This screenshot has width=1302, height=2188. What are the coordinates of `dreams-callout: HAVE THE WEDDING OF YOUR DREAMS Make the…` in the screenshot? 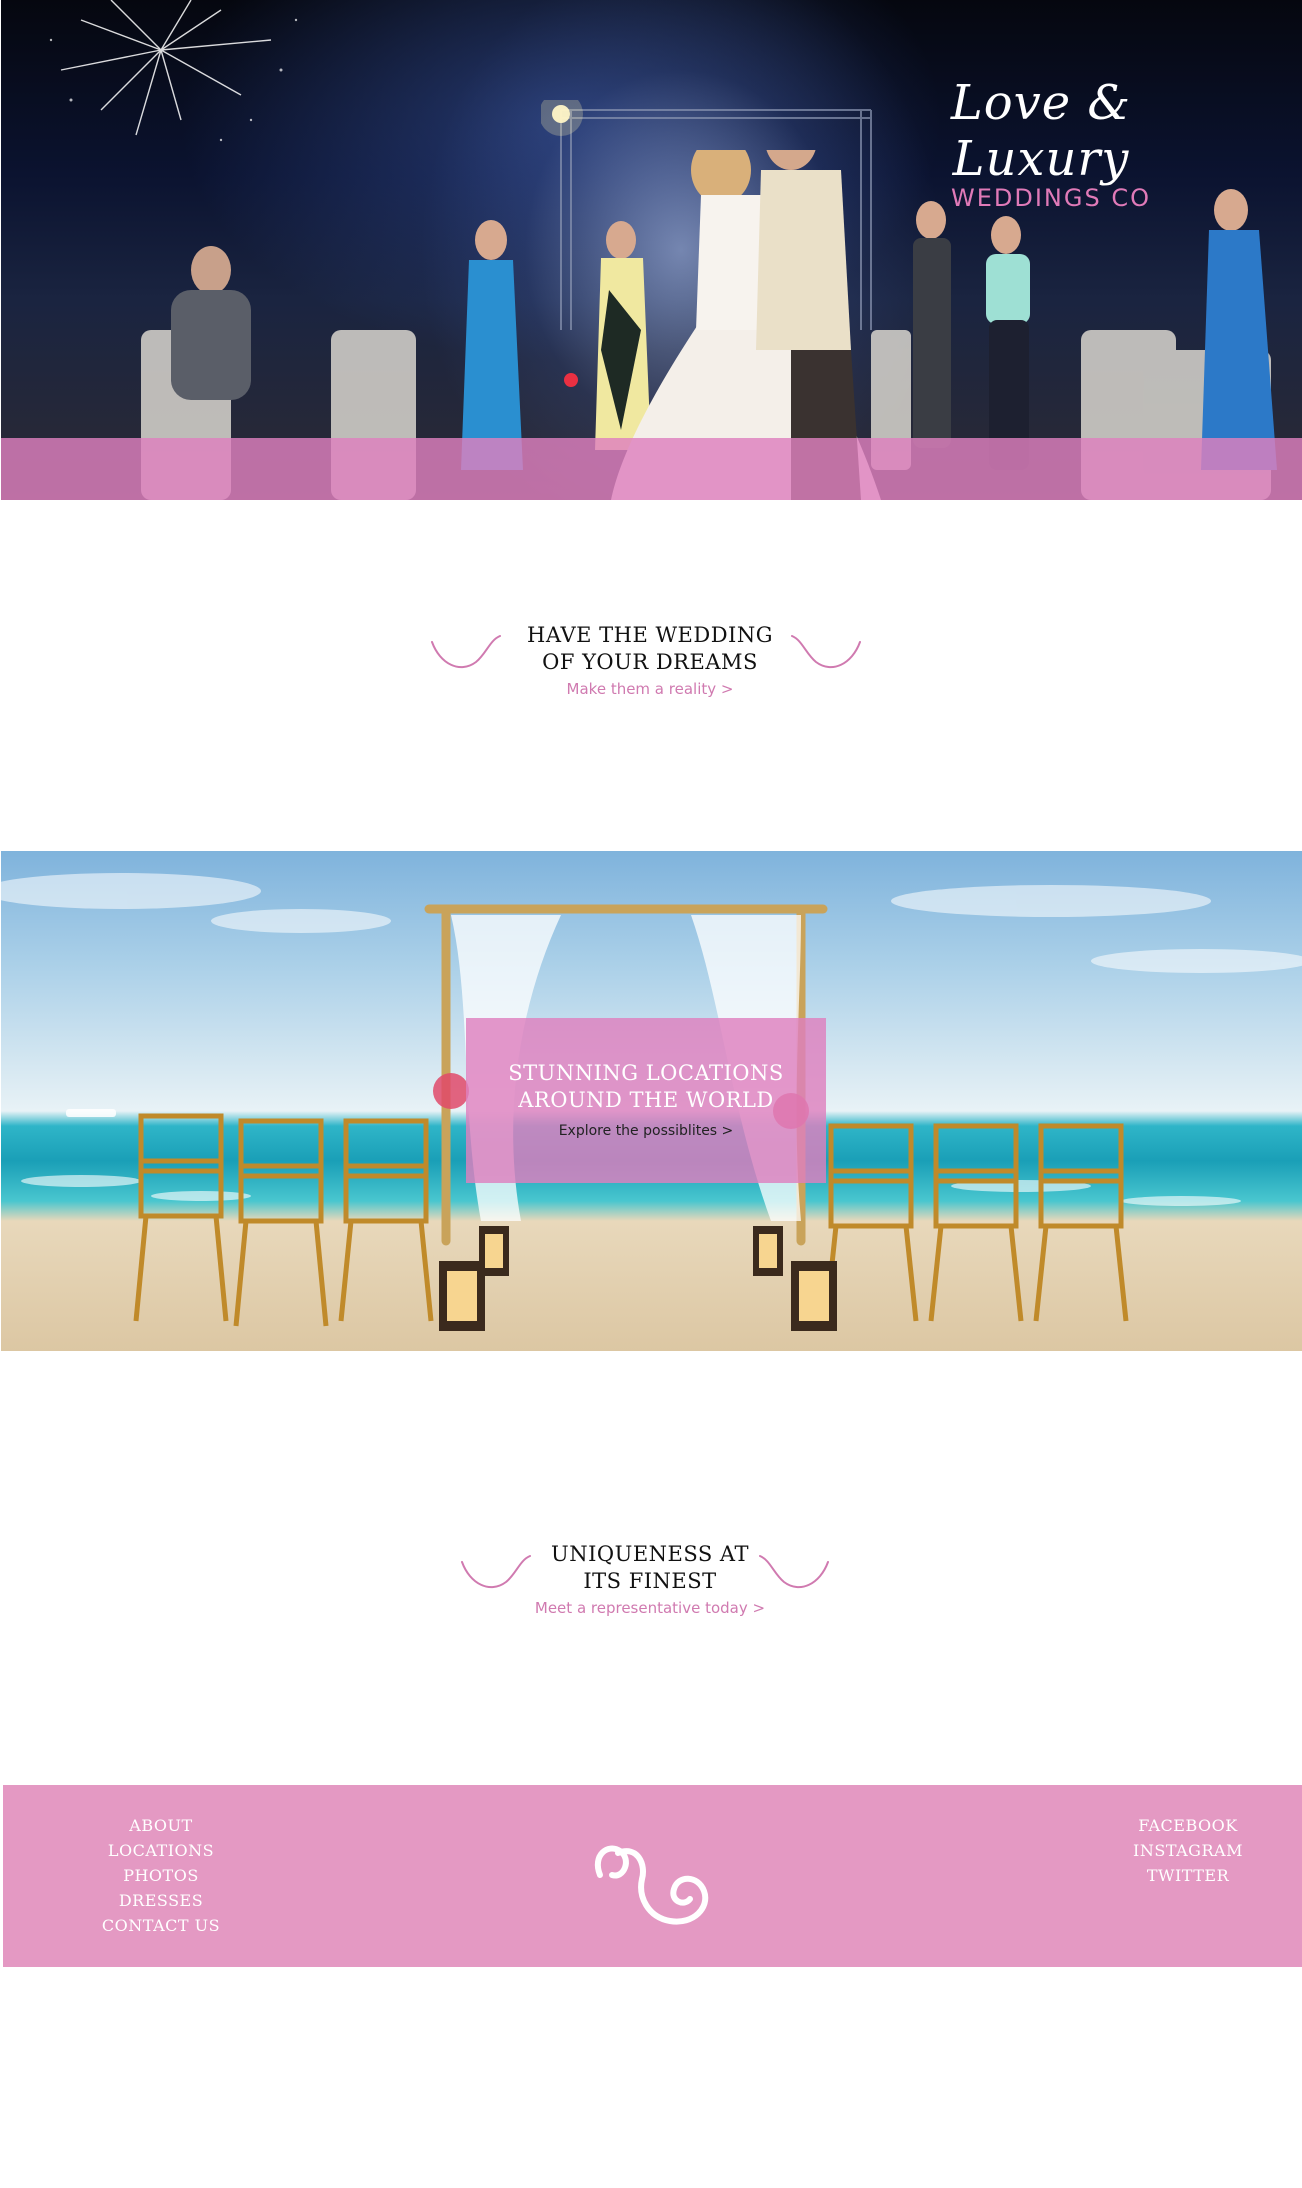 It's located at (650, 661).